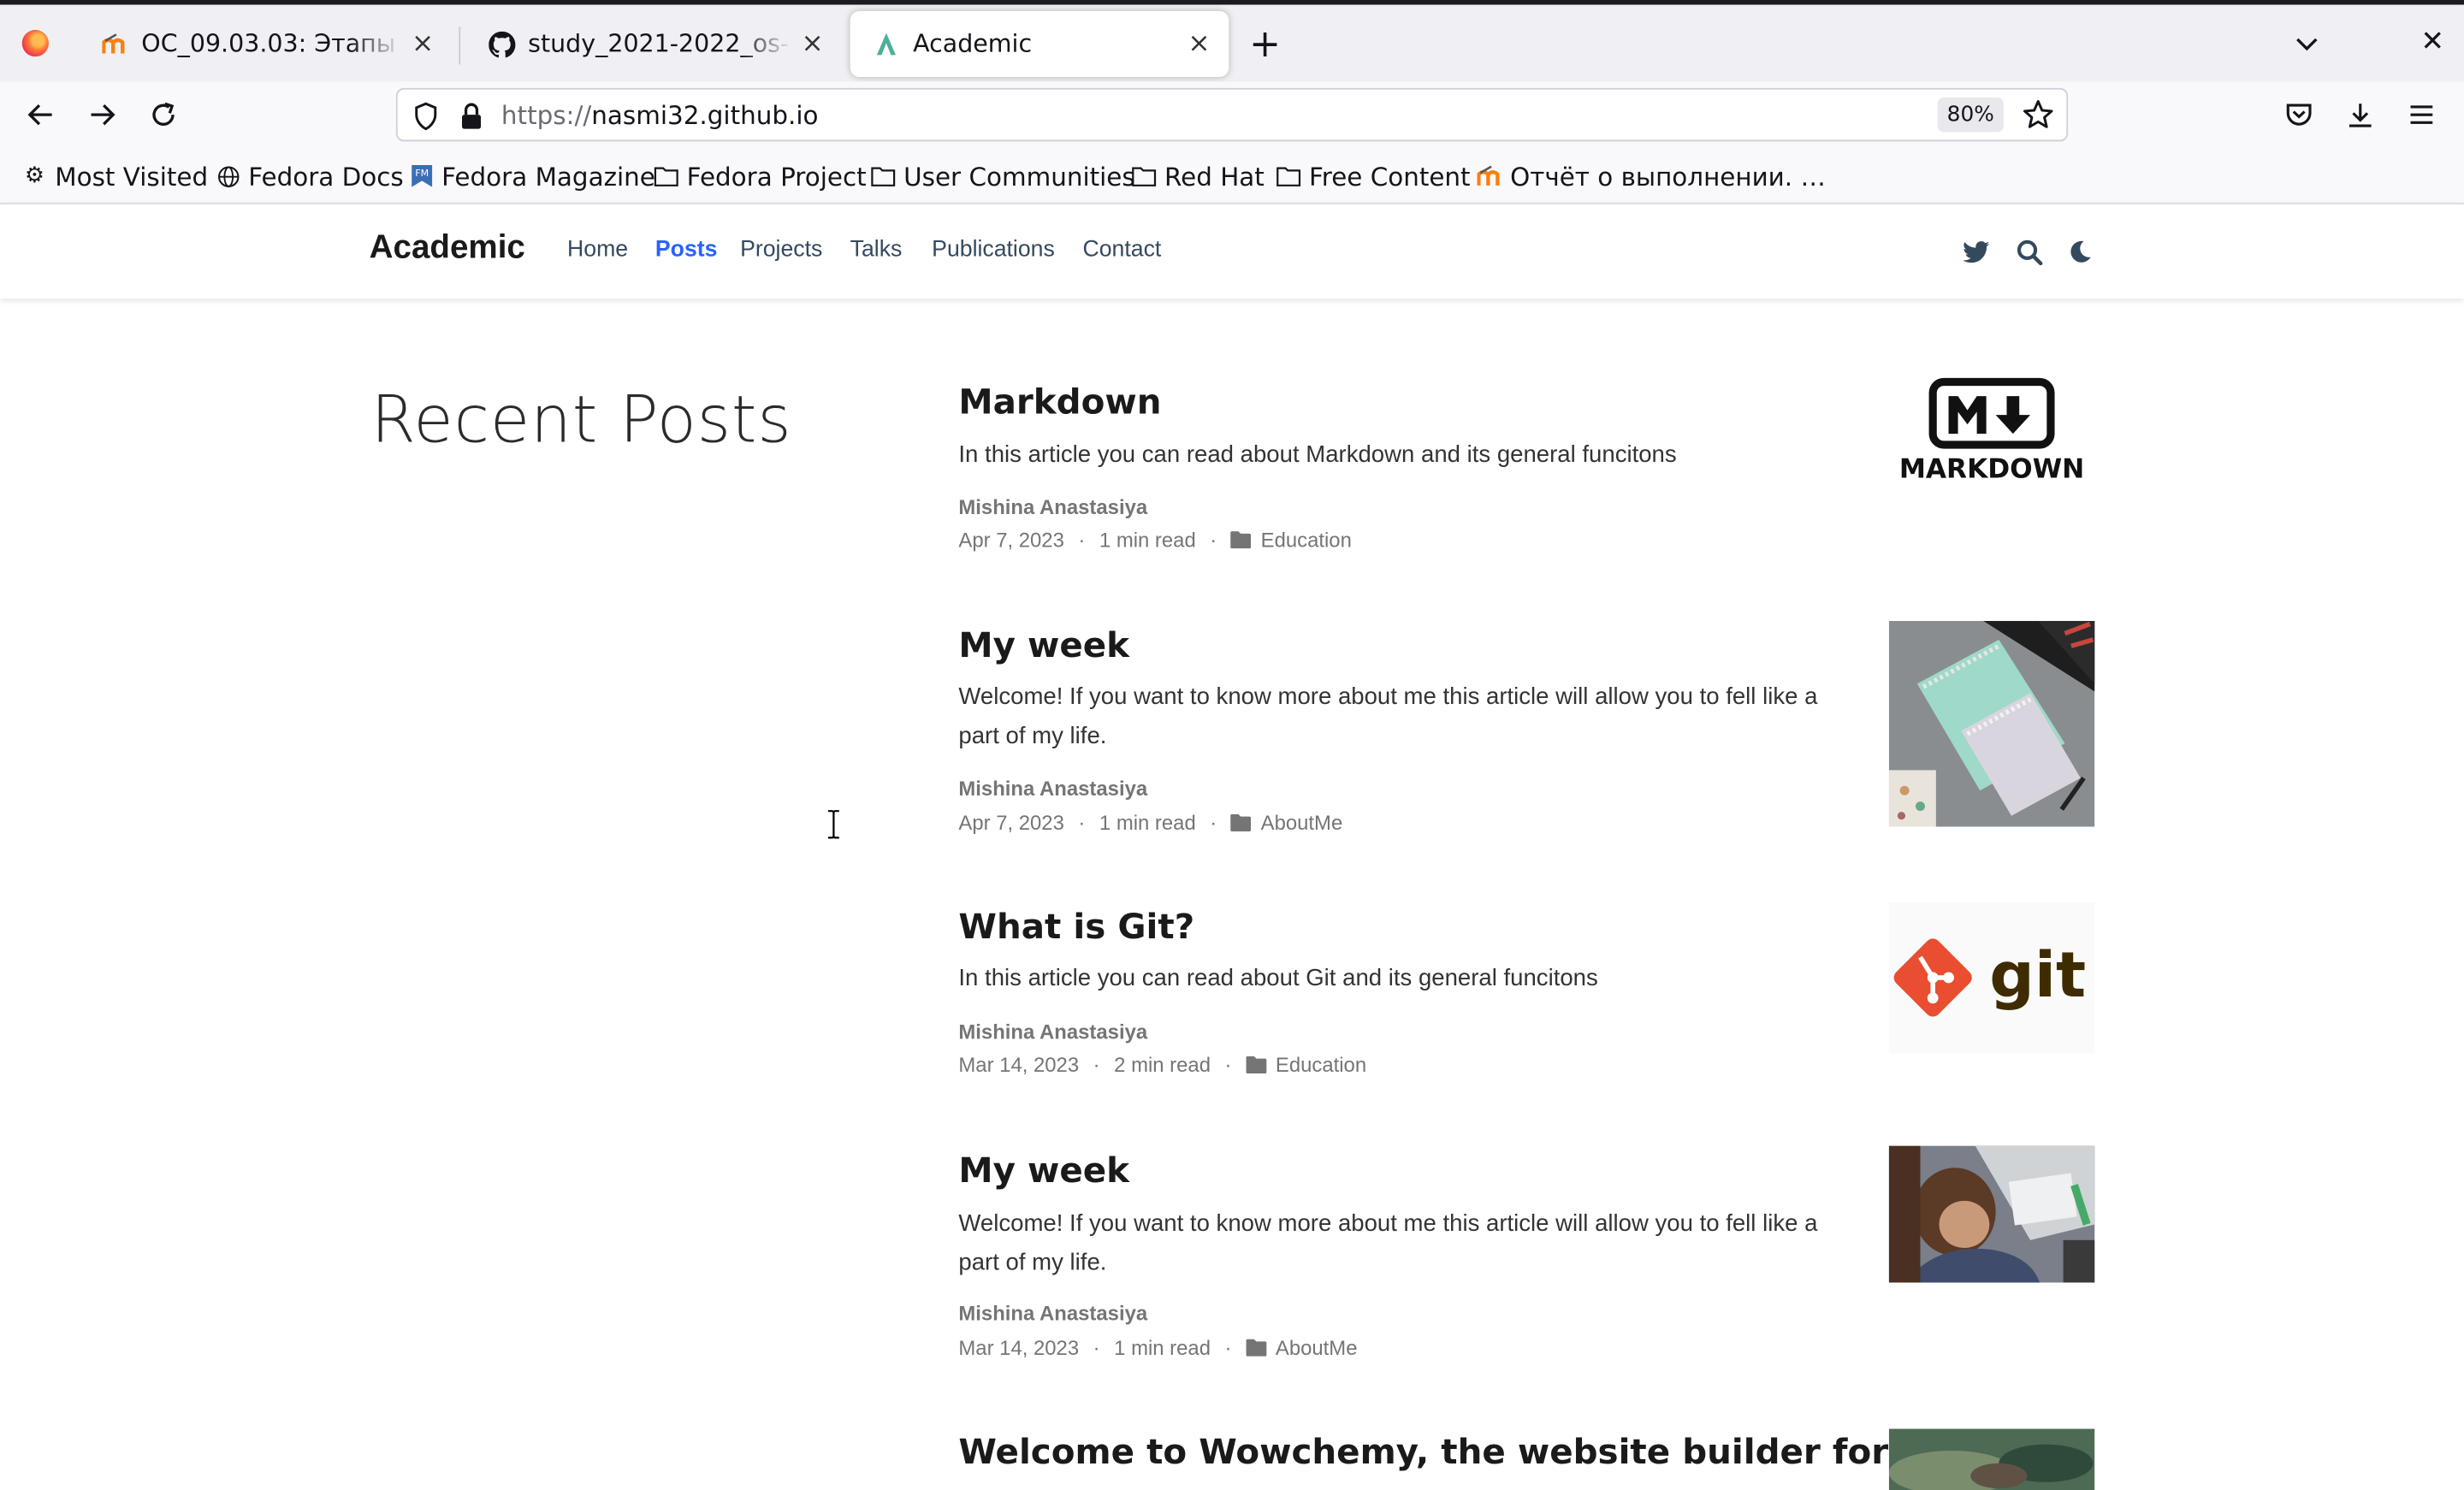  Describe the element at coordinates (1019, 177) in the screenshot. I see `bookmark-label: User Communities` at that location.